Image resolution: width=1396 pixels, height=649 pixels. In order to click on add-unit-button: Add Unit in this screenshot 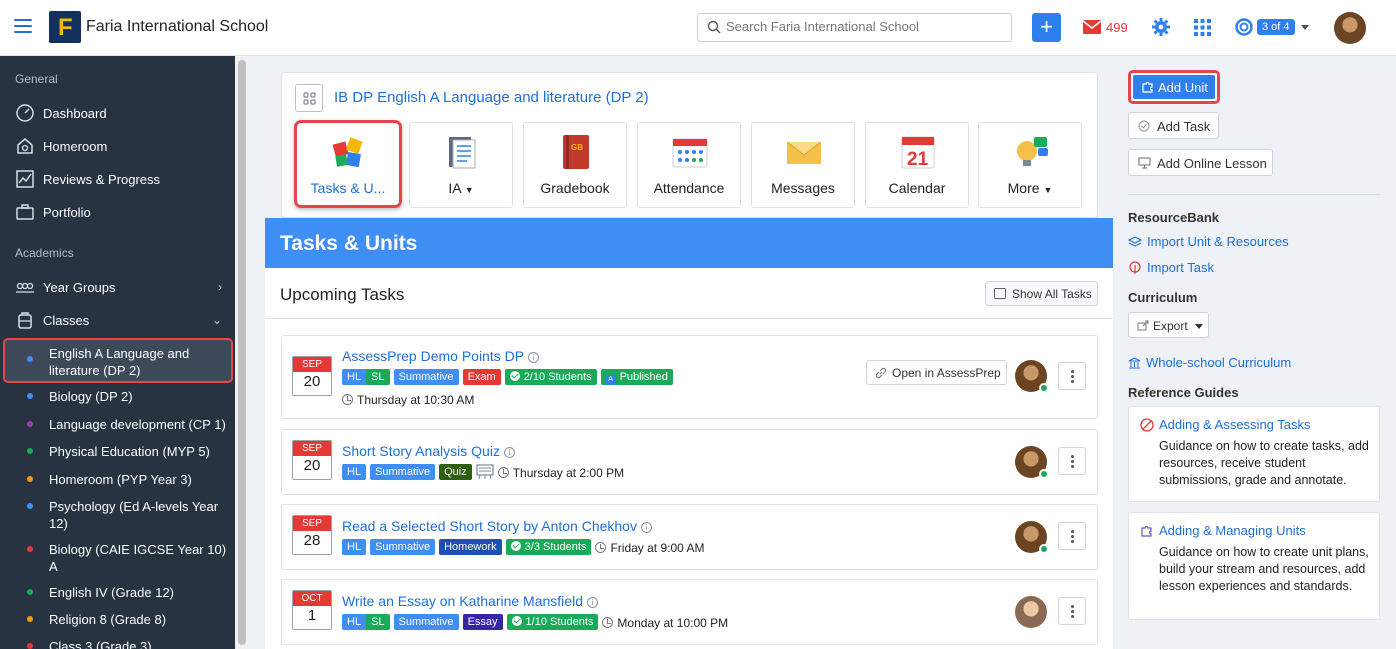, I will do `click(1174, 87)`.